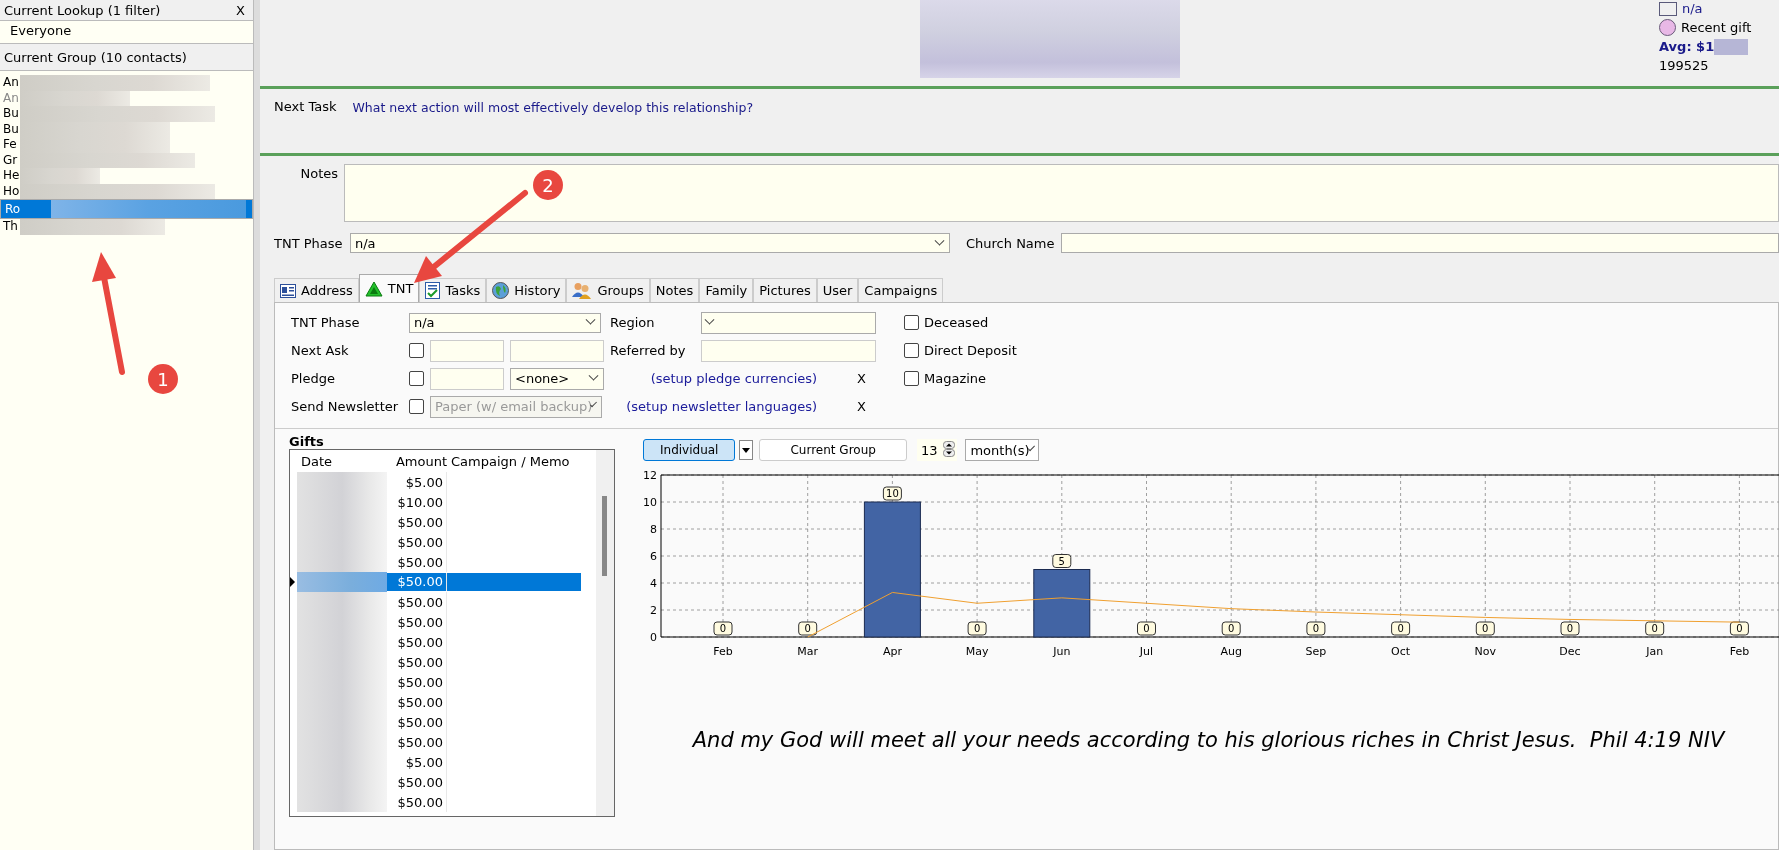 The image size is (1779, 850). What do you see at coordinates (553, 107) in the screenshot?
I see `next-task-text: What next action will most effectively develop this relationship?` at bounding box center [553, 107].